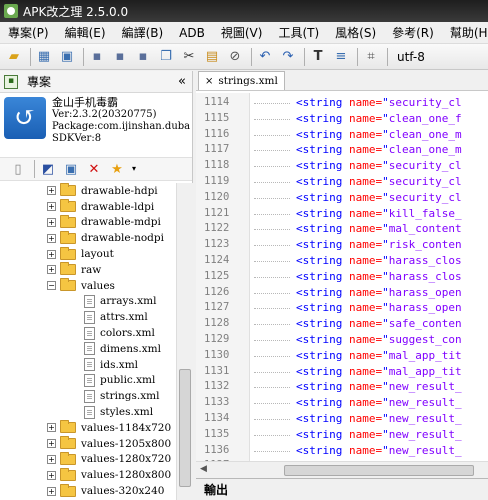 Image resolution: width=488 pixels, height=500 pixels. I want to click on project-panel-title: 專案, so click(39, 82).